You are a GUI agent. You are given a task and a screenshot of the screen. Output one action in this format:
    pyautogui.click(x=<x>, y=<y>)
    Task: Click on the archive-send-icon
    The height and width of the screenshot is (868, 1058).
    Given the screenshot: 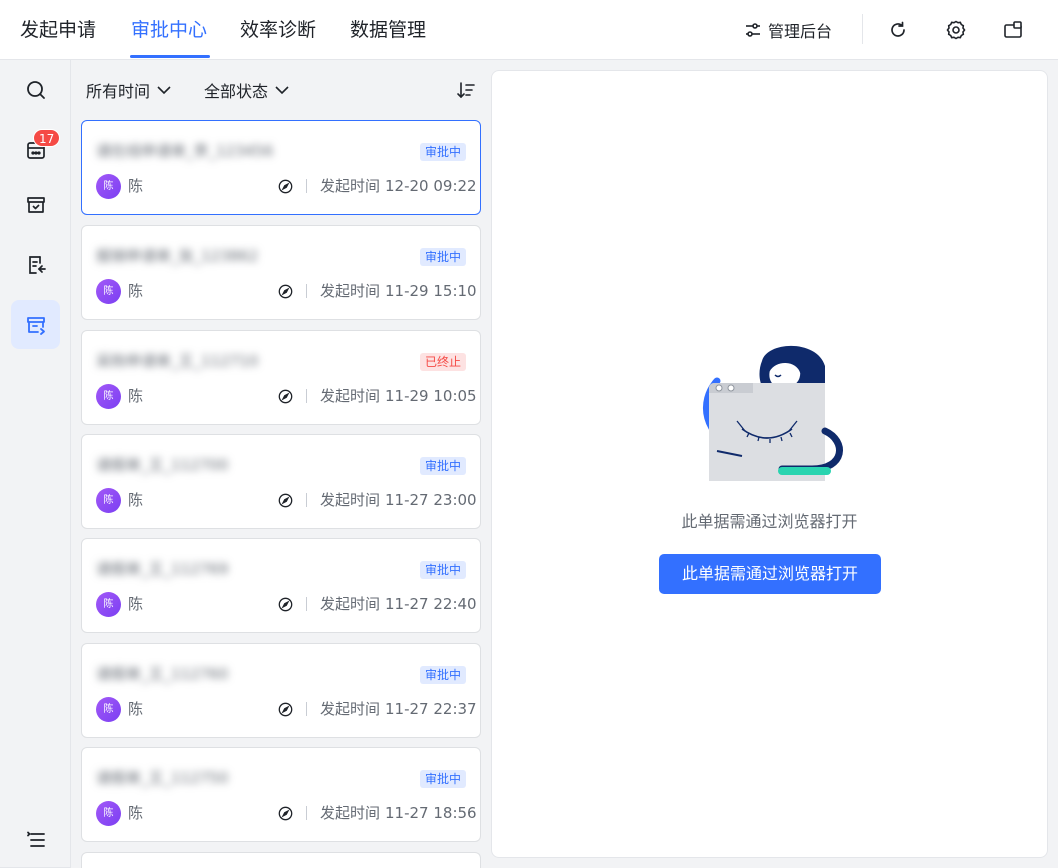 What is the action you would take?
    pyautogui.click(x=35, y=325)
    